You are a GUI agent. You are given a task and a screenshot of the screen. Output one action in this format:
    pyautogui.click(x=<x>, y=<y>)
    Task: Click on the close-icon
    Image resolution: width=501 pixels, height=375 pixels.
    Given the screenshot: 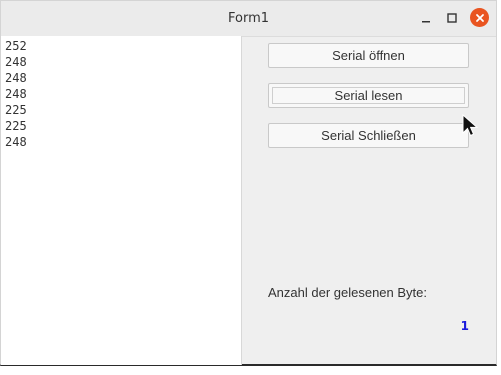 What is the action you would take?
    pyautogui.click(x=479, y=17)
    